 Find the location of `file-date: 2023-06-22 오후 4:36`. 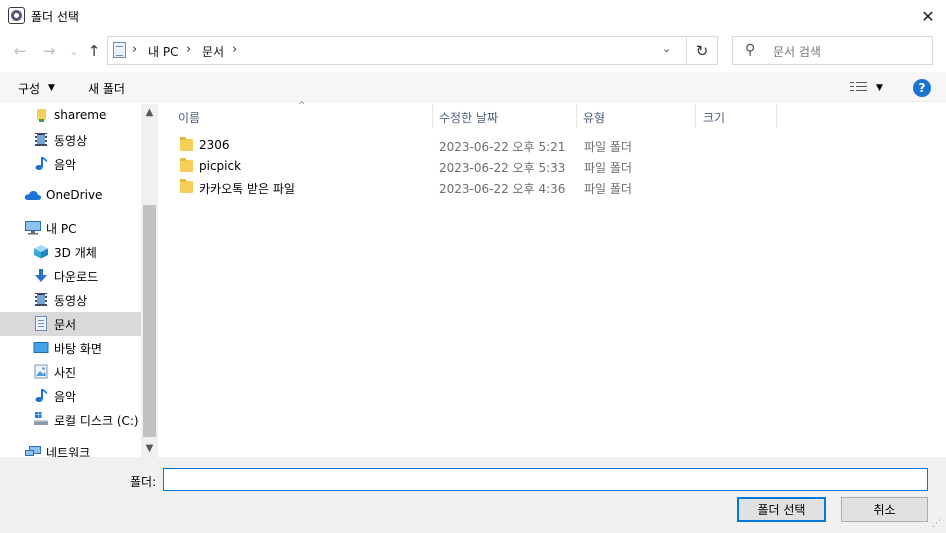

file-date: 2023-06-22 오후 4:36 is located at coordinates (502, 189).